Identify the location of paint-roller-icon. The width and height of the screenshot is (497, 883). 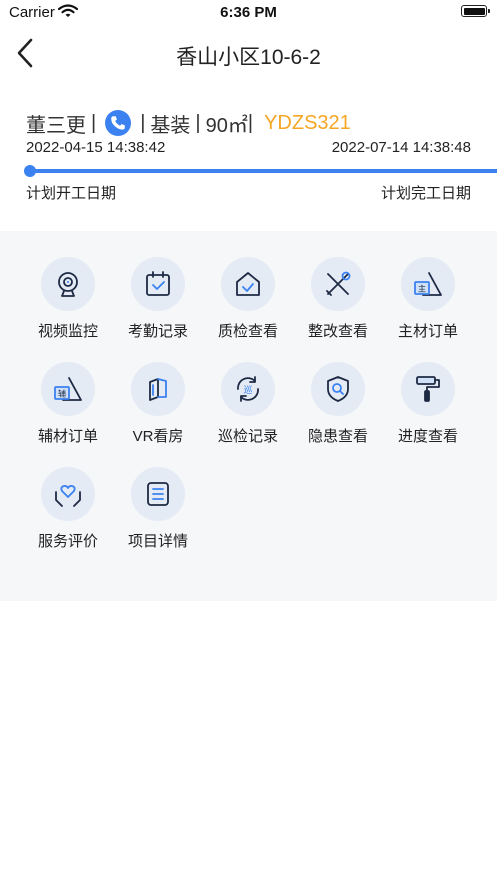
(428, 389).